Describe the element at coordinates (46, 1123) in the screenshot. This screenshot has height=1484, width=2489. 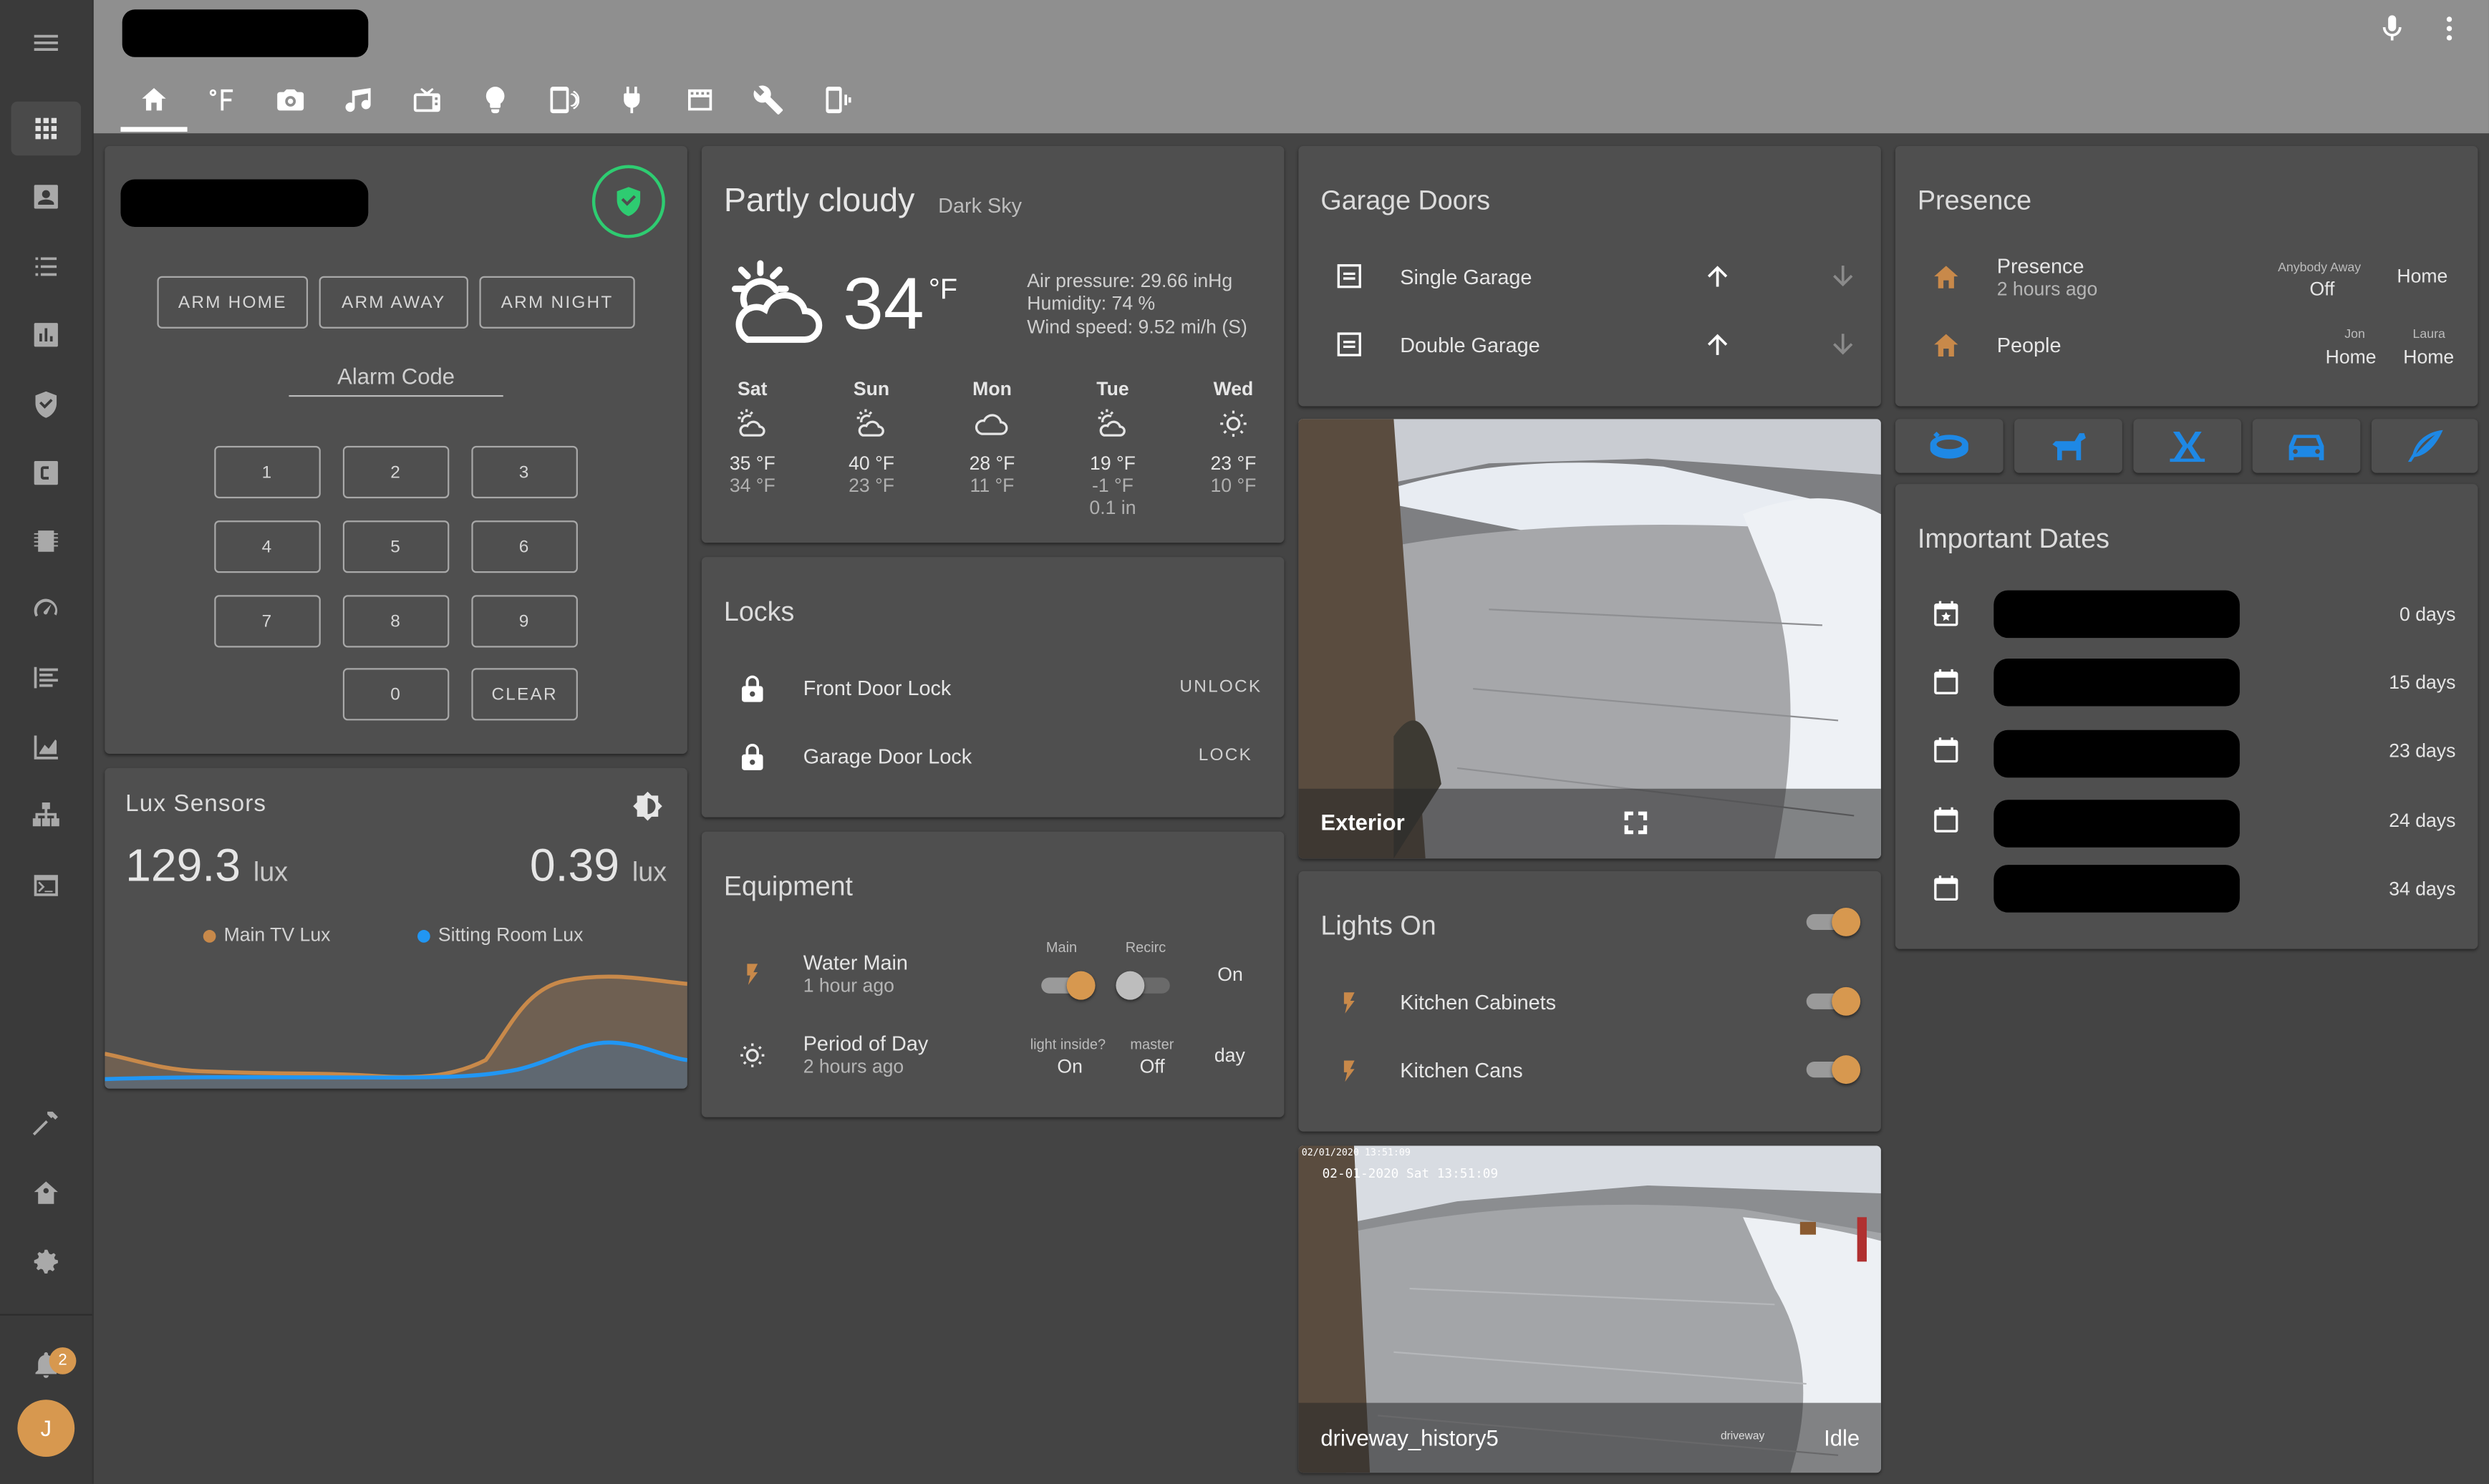
I see `sidebar-item-developer-tools` at that location.